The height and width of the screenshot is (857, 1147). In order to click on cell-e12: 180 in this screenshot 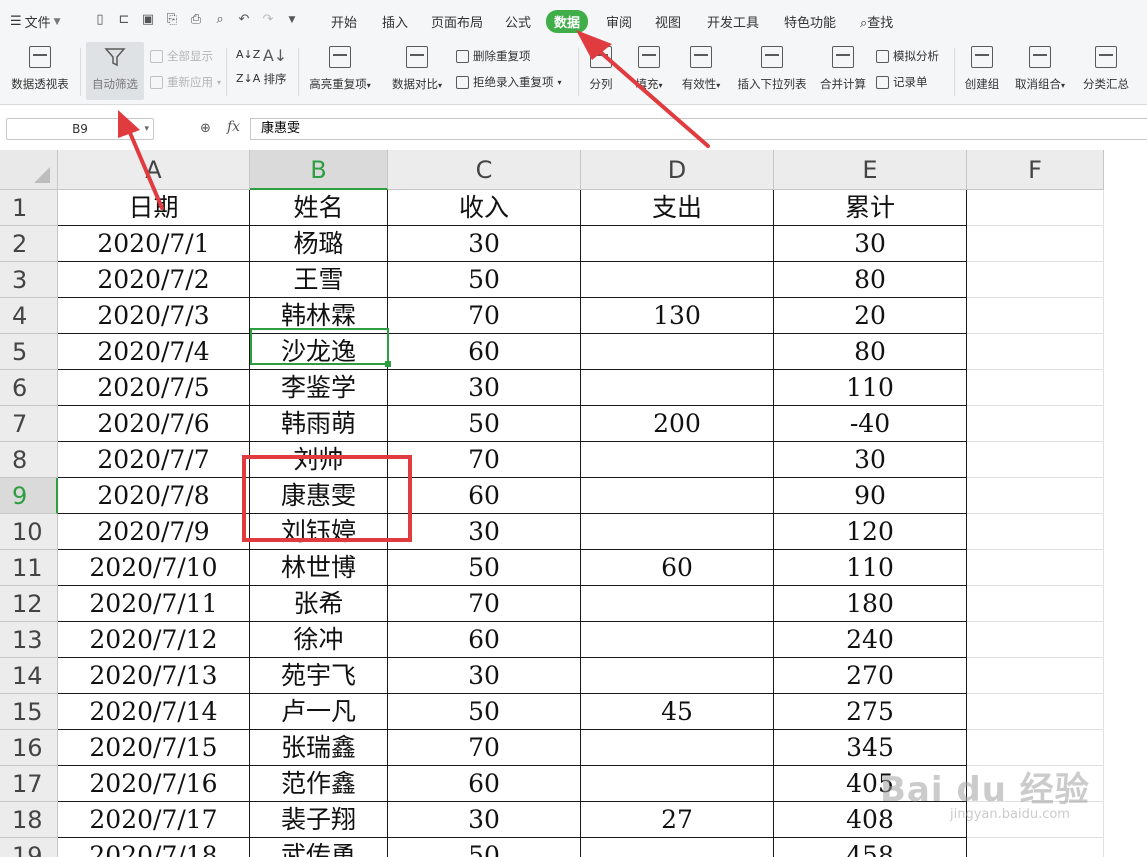, I will do `click(870, 604)`.